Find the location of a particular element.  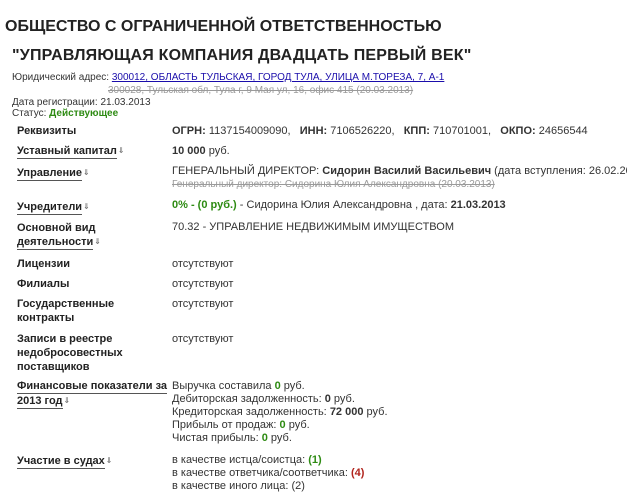

branches-value: отсутствуют is located at coordinates (203, 284).